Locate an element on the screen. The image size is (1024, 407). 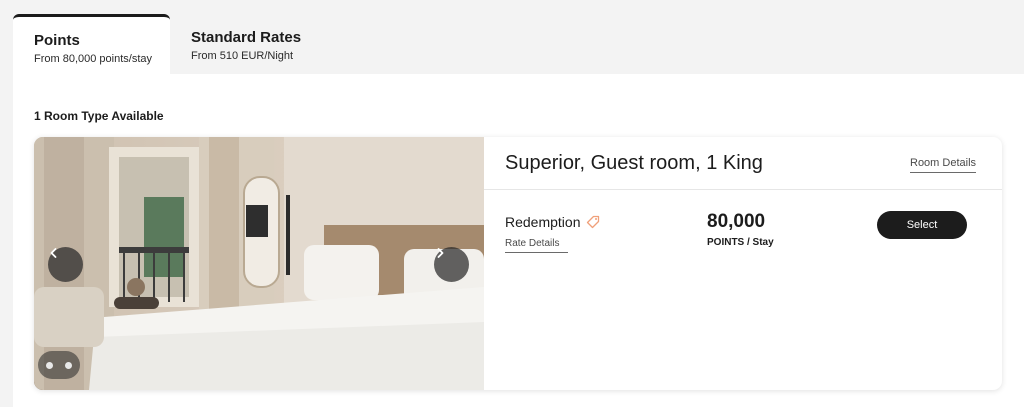
tag-icon is located at coordinates (592, 222).